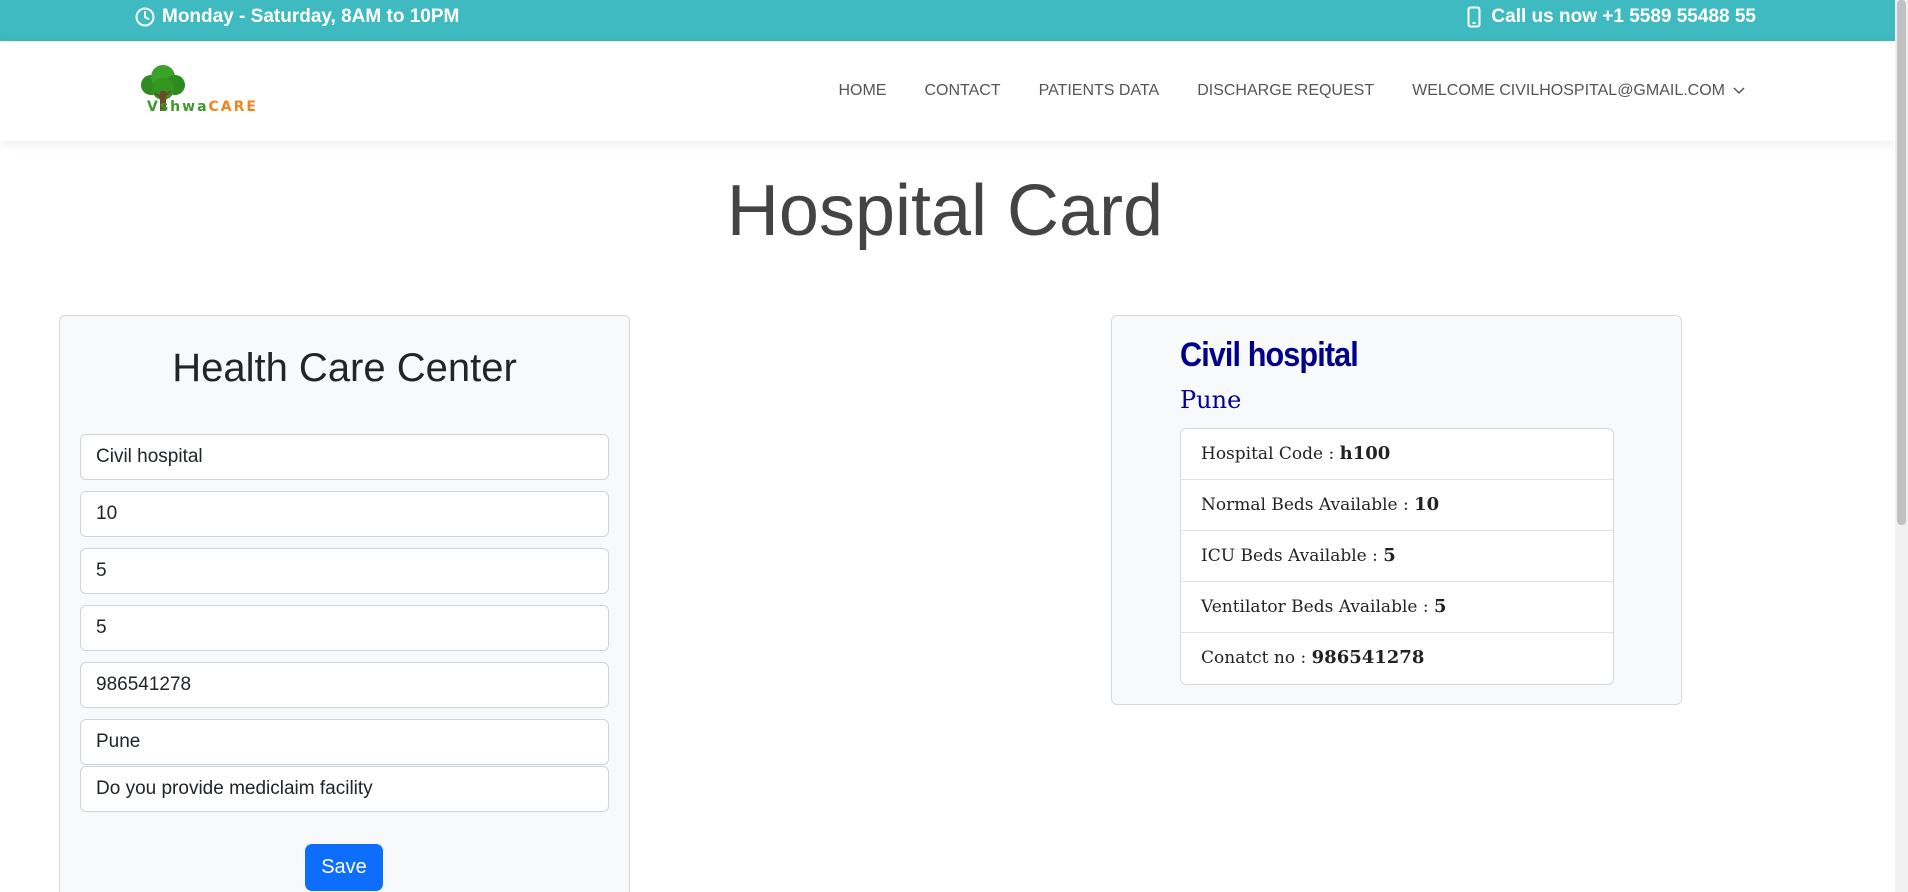 This screenshot has width=1908, height=892. What do you see at coordinates (344, 685) in the screenshot?
I see `contact-number-input: 986541278` at bounding box center [344, 685].